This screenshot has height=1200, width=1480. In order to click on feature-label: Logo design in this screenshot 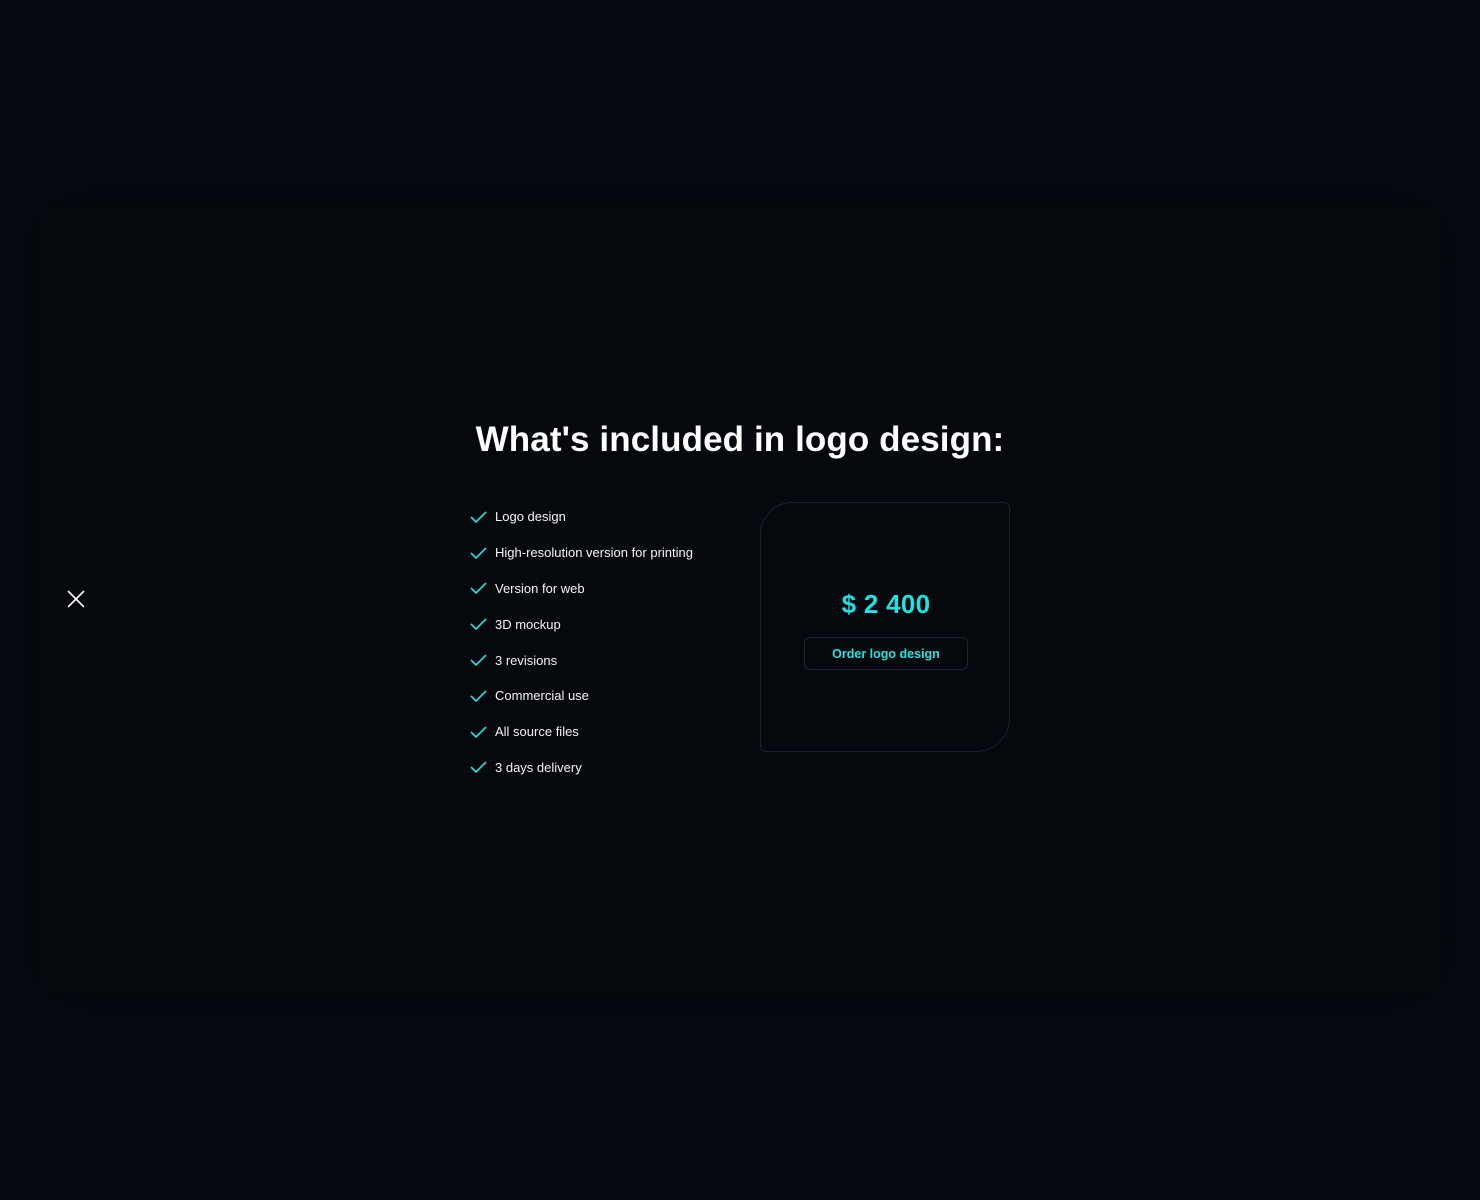, I will do `click(530, 517)`.